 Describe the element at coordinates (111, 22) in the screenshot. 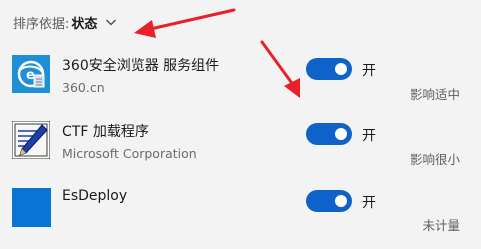

I see `chevron-down-icon` at that location.